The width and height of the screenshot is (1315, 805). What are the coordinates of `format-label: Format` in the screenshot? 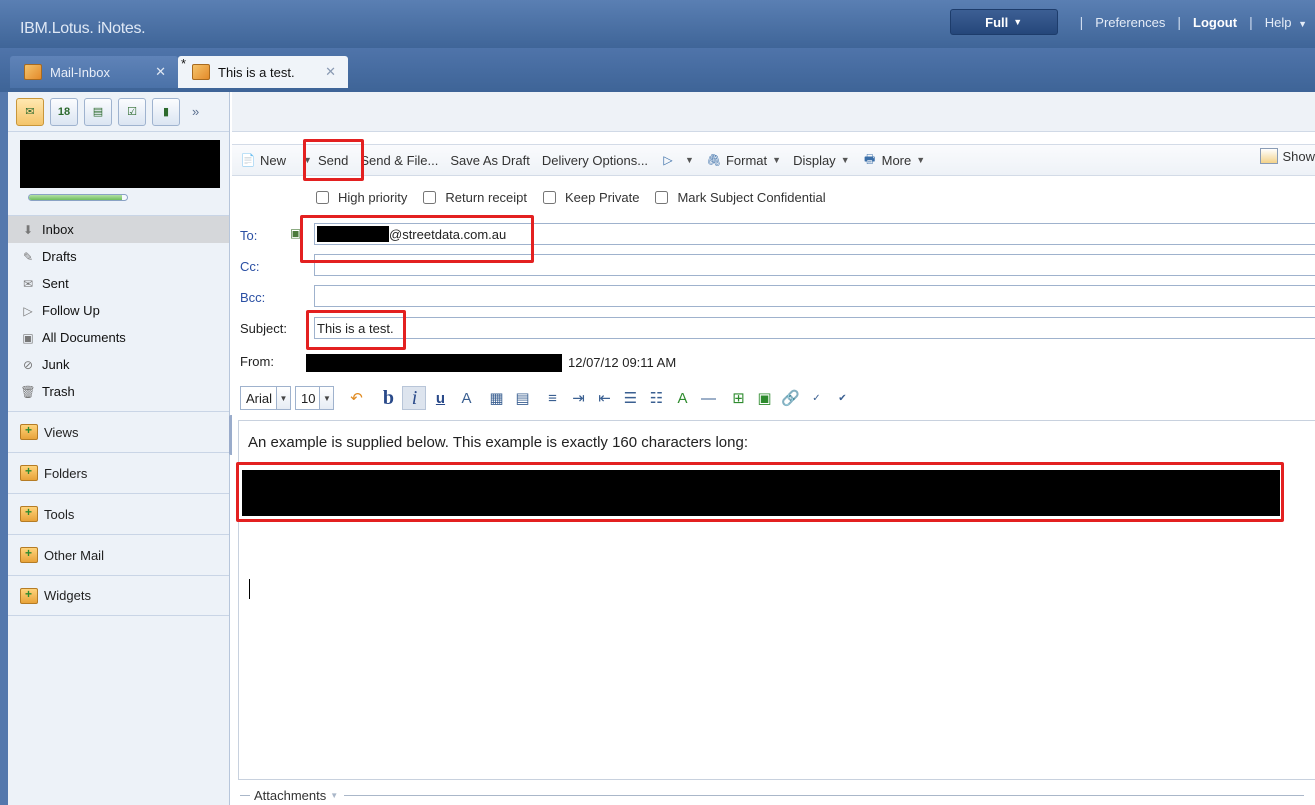 It's located at (746, 160).